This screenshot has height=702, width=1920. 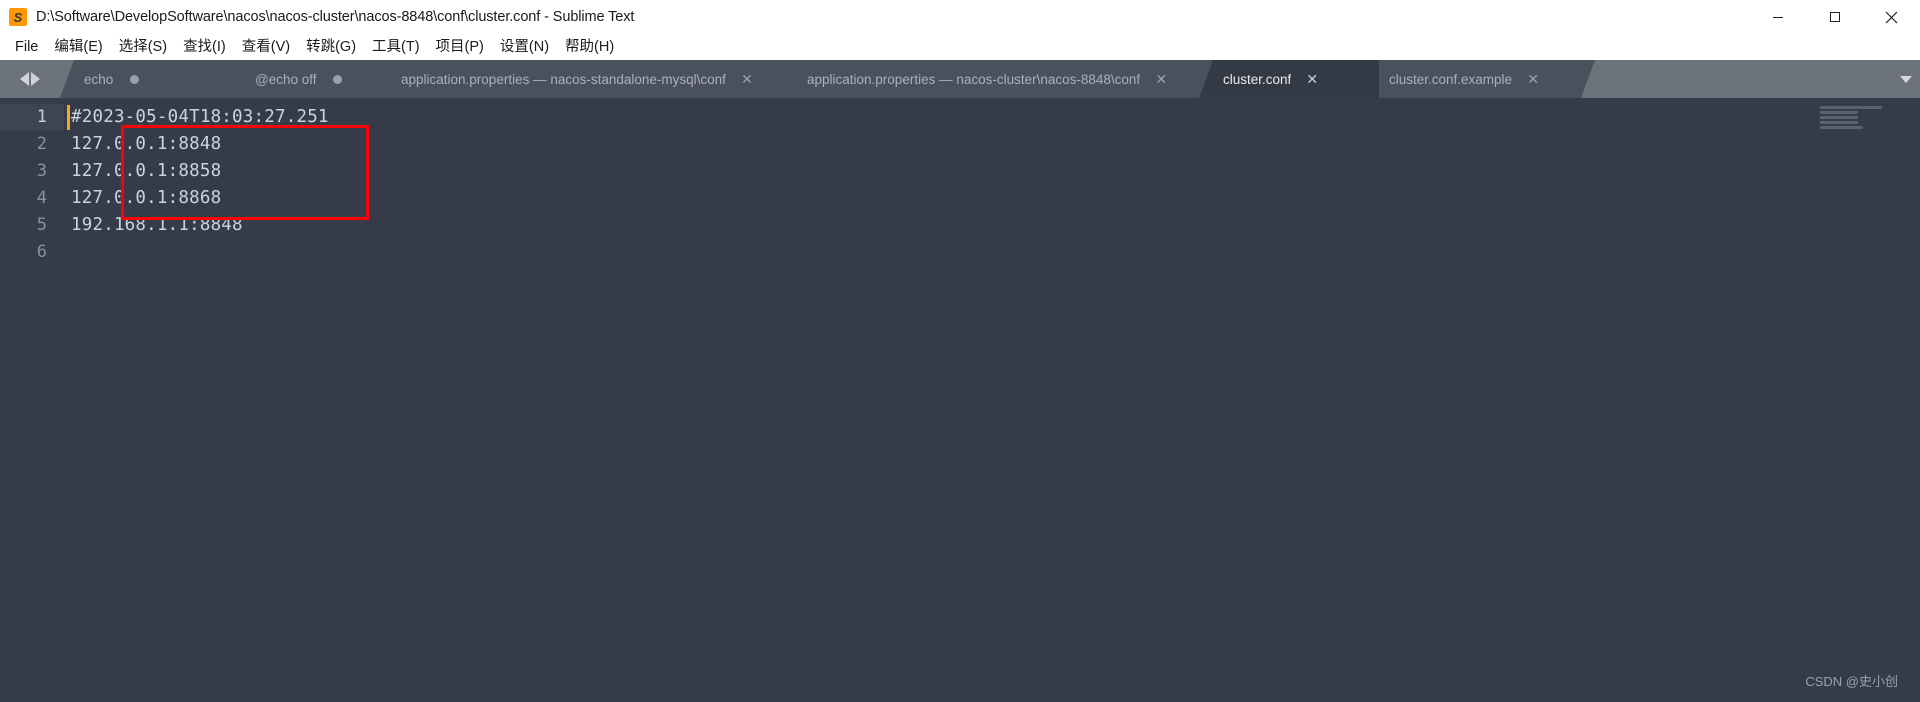 I want to click on tab-cluster-conf-example: cluster.conf.example ✕, so click(x=1480, y=79).